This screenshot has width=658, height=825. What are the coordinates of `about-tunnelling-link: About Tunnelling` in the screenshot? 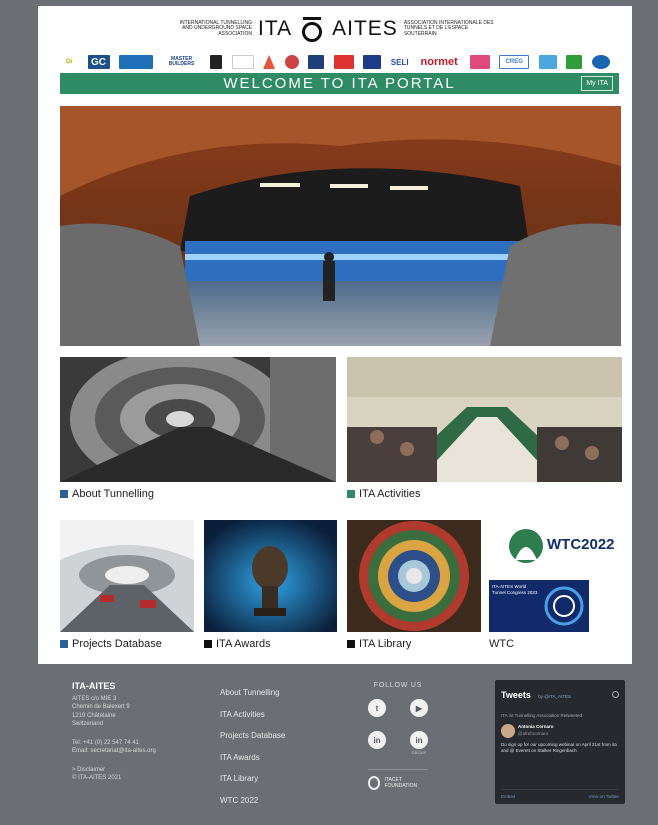 It's located at (107, 494).